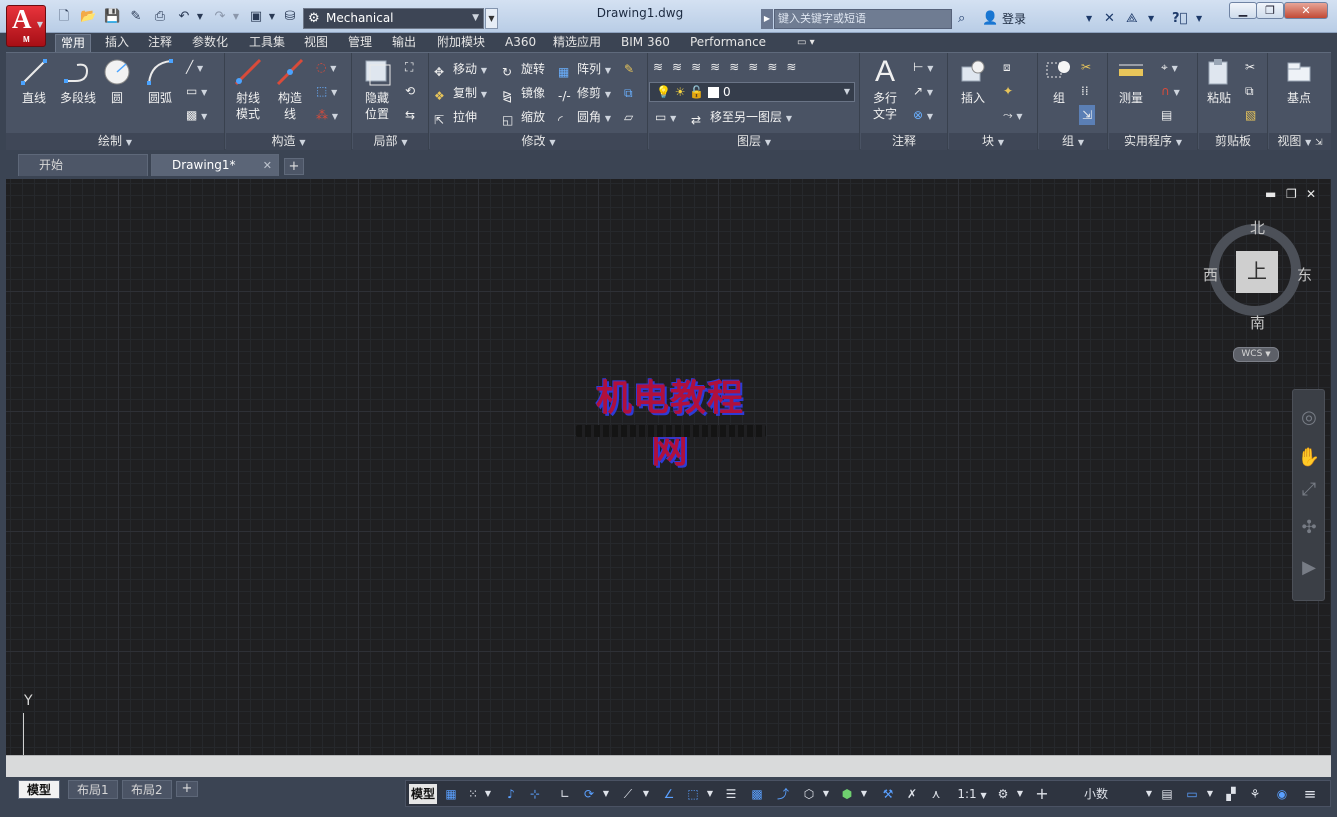 The image size is (1337, 817). What do you see at coordinates (288, 141) in the screenshot?
I see `panel-title-construct: 构造 ▼` at bounding box center [288, 141].